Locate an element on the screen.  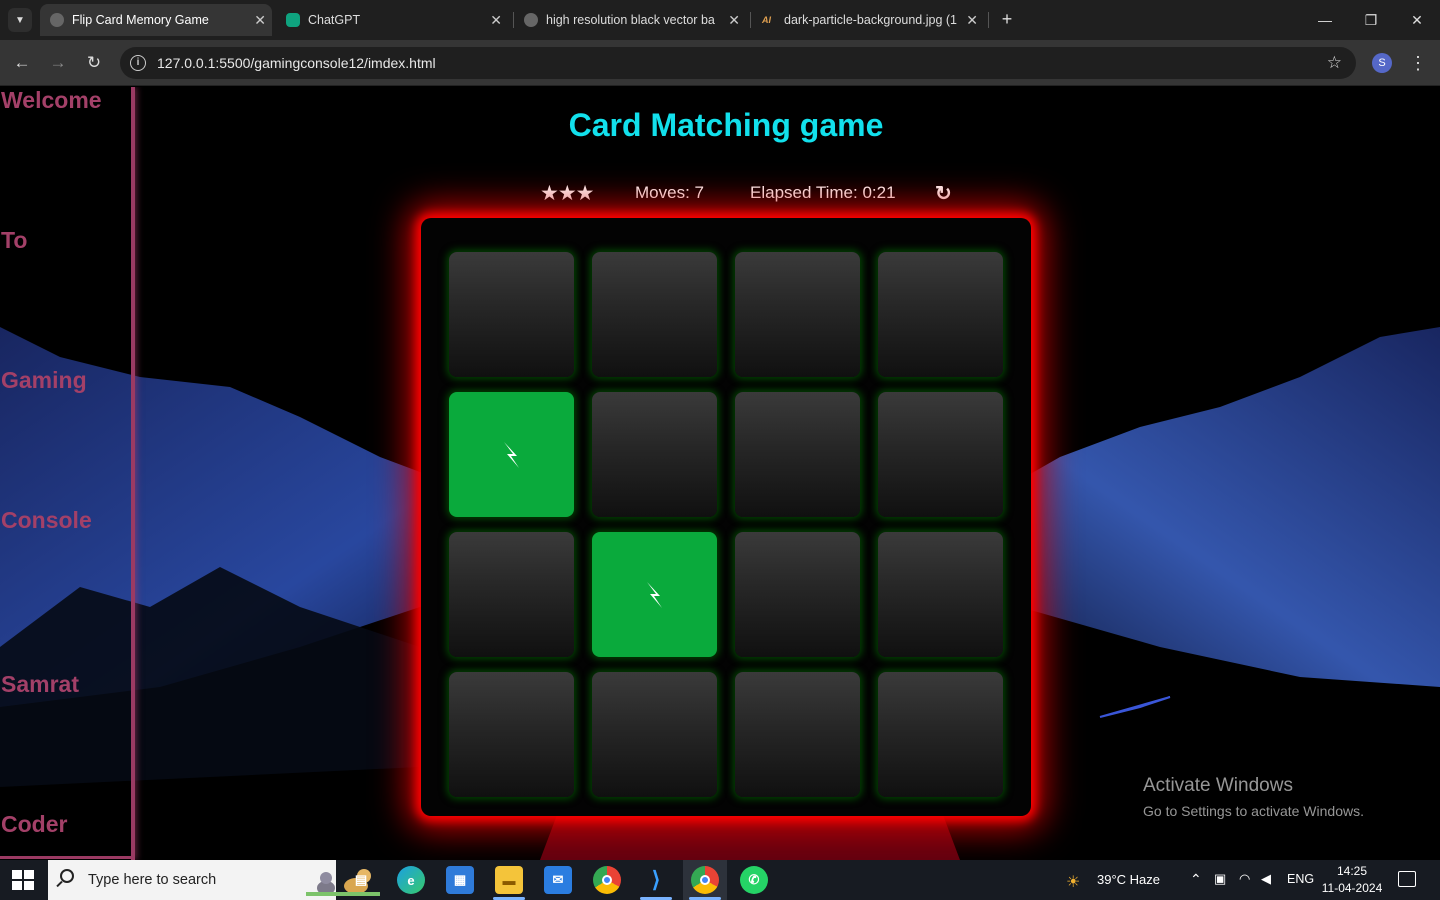
tab-title: ChatGPT is located at coordinates (334, 20).